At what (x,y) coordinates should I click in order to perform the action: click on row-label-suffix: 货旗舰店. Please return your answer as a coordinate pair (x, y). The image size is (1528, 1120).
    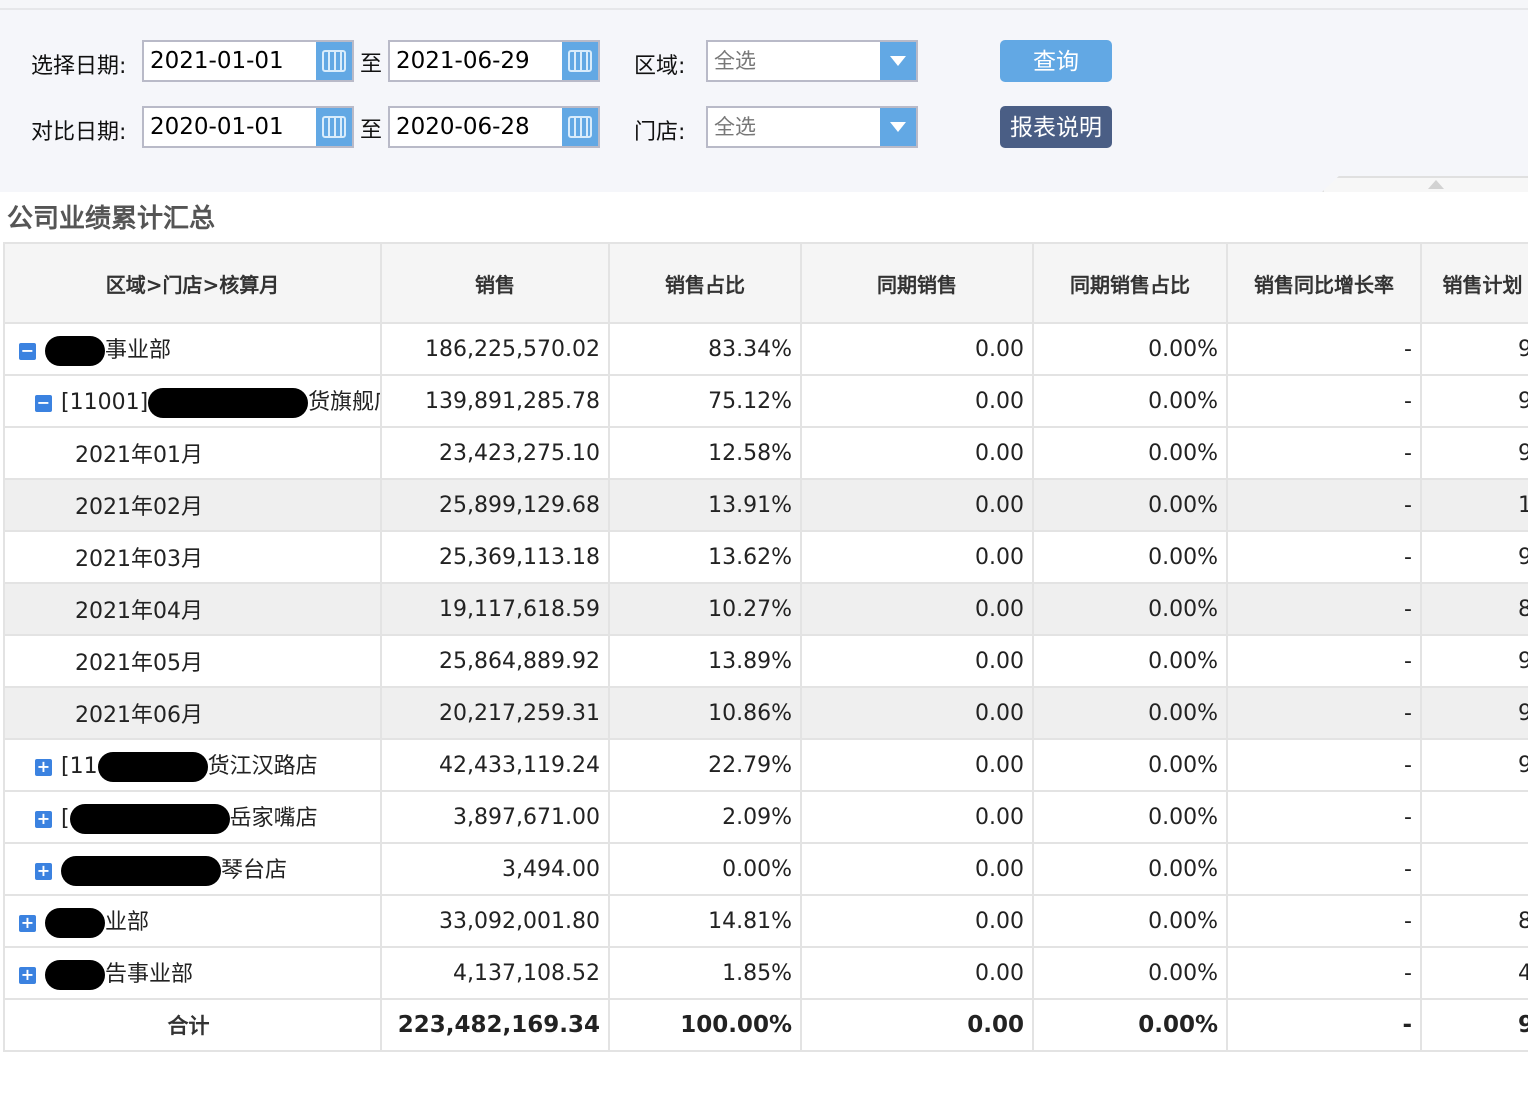
    Looking at the image, I should click on (343, 402).